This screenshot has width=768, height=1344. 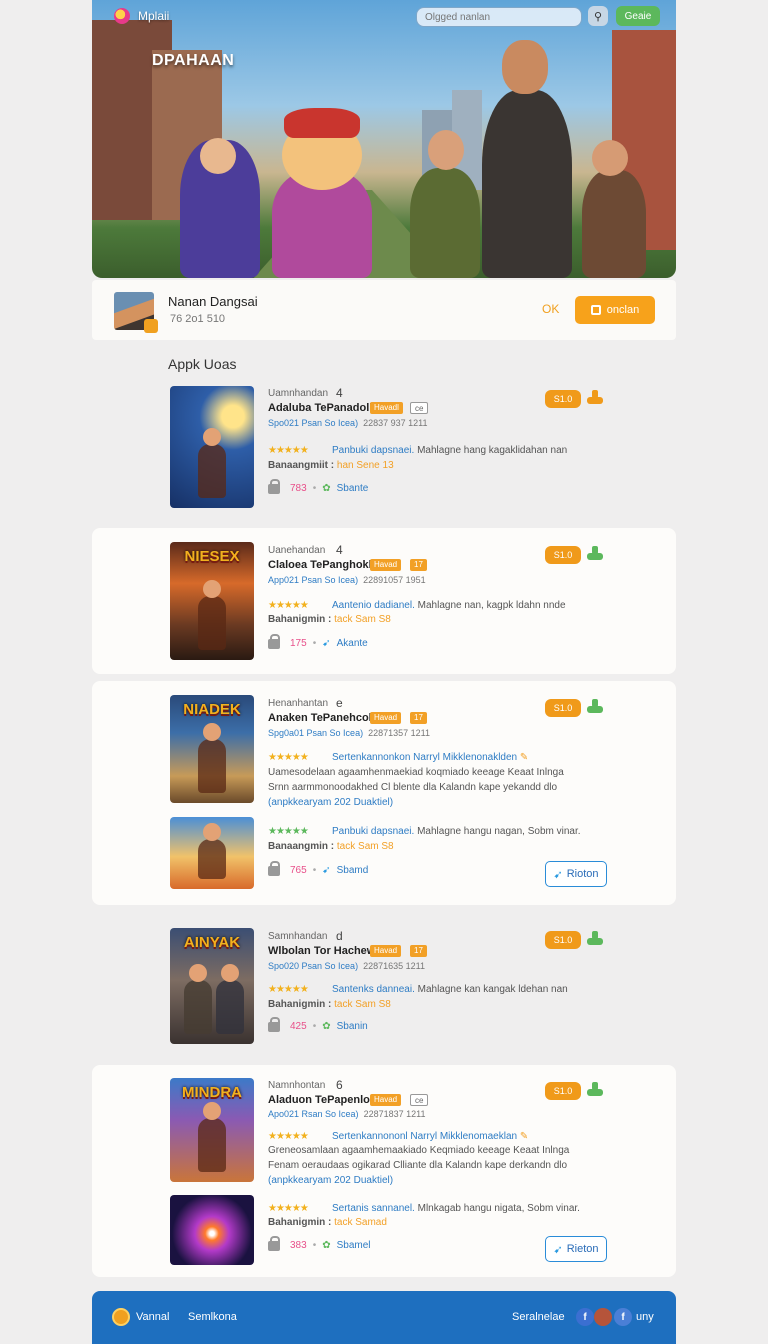 What do you see at coordinates (313, 966) in the screenshot?
I see `game-info-source: Spo020 Psan So Icea)` at bounding box center [313, 966].